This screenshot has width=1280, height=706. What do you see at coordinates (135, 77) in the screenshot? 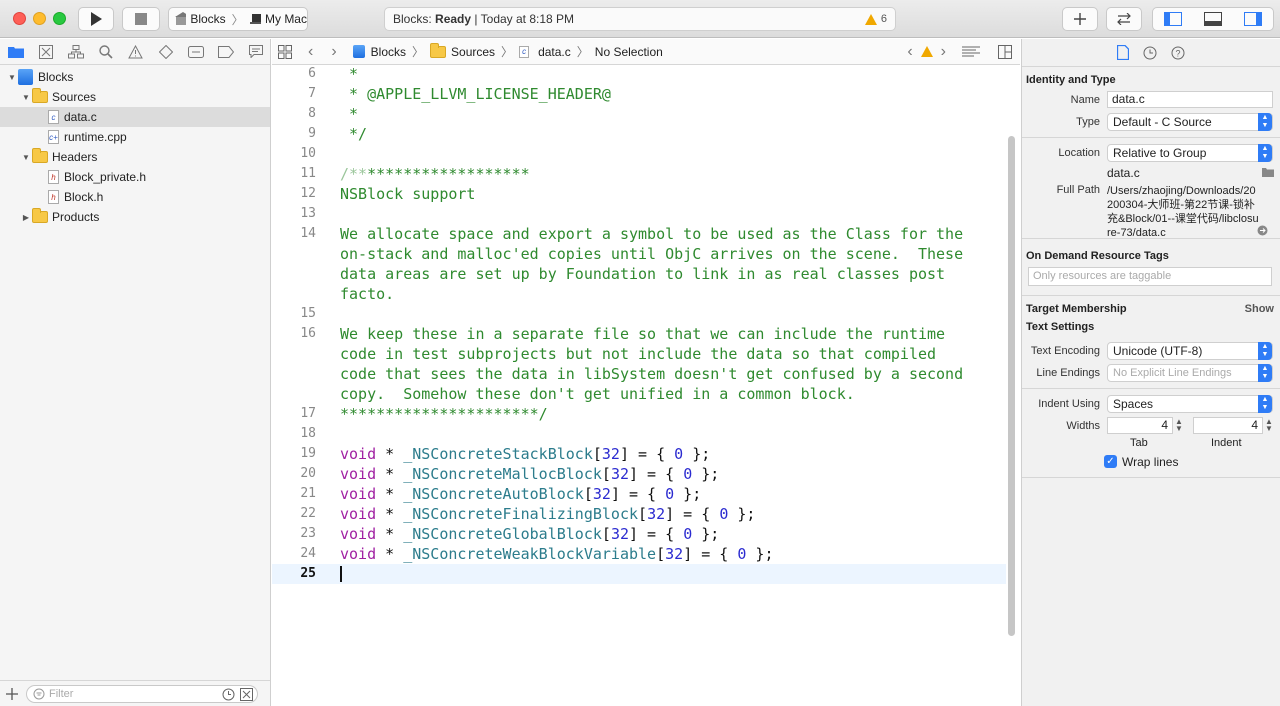
I see `tree-row-project: ▼ Blocks` at bounding box center [135, 77].